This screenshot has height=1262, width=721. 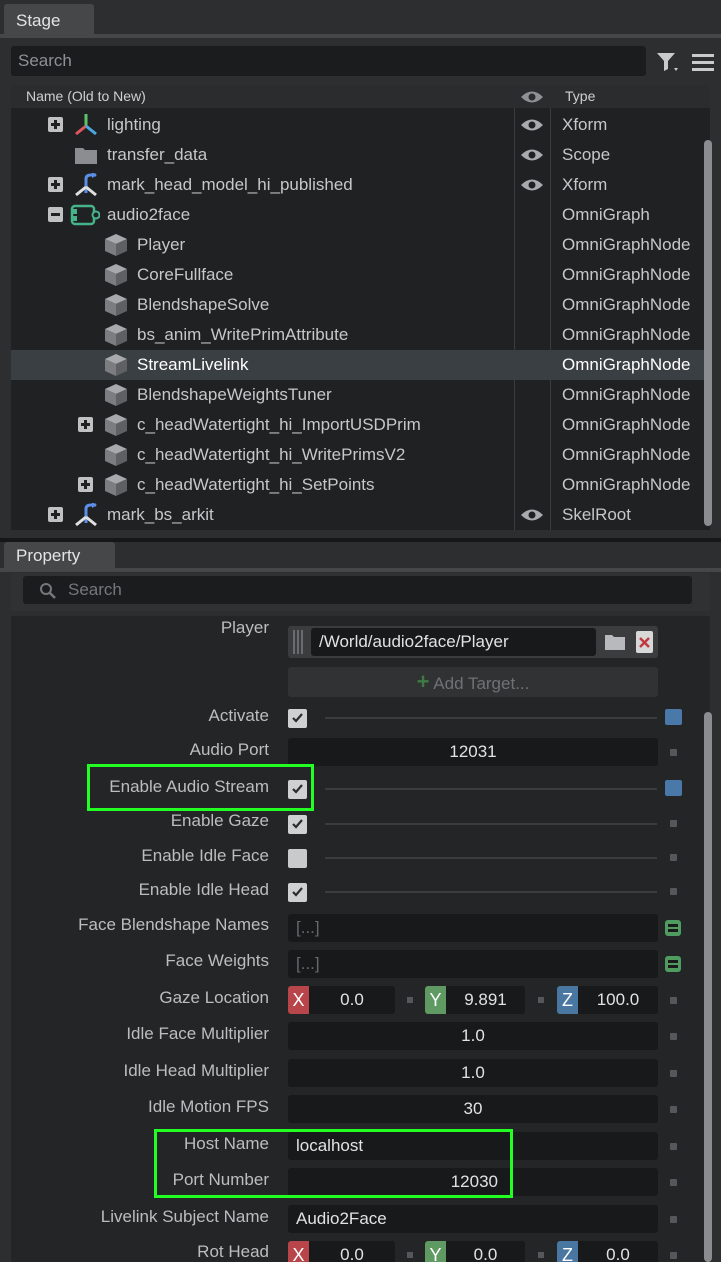 I want to click on property-tab: Property, so click(x=59, y=556).